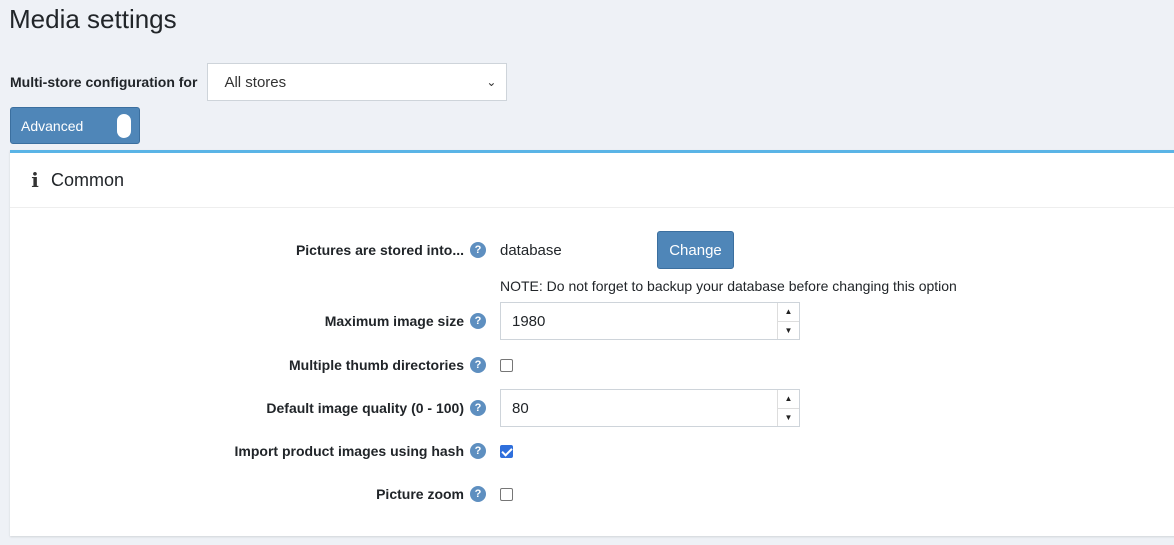 The height and width of the screenshot is (545, 1174). Describe the element at coordinates (88, 179) in the screenshot. I see `card-title: Common` at that location.